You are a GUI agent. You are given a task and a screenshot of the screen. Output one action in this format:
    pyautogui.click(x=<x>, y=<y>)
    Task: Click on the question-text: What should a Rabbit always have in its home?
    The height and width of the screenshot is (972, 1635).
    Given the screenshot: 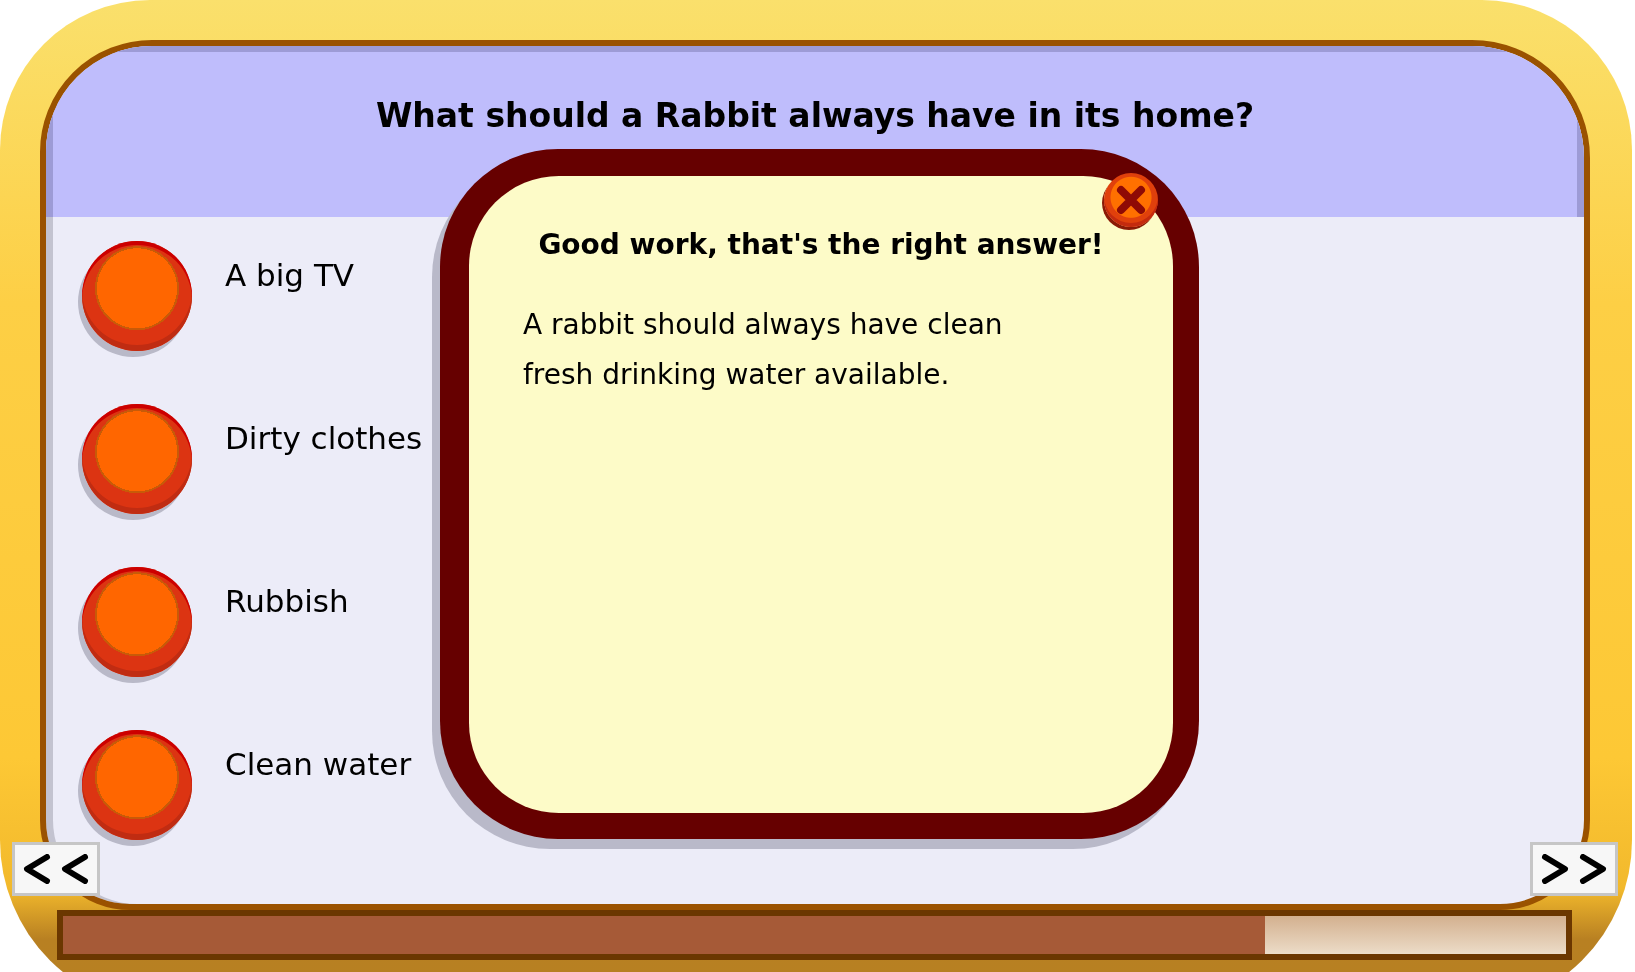 What is the action you would take?
    pyautogui.click(x=815, y=116)
    